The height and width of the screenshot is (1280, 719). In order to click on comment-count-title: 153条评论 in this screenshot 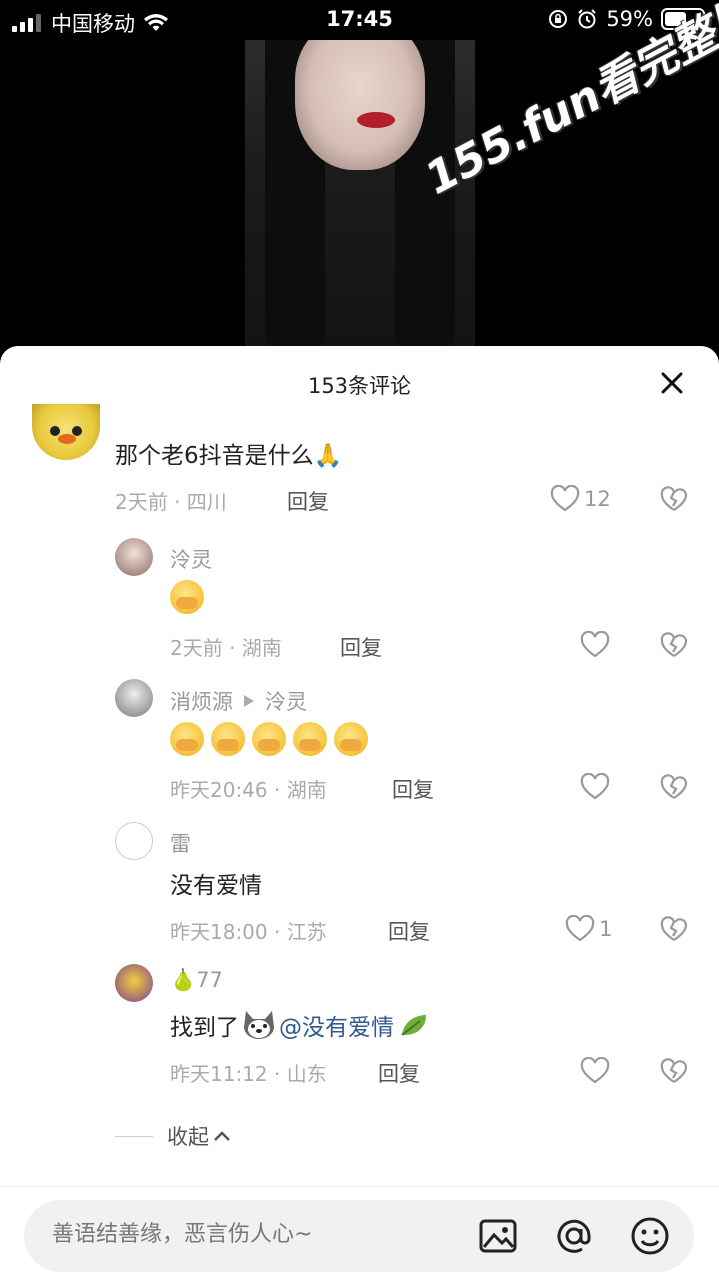, I will do `click(359, 386)`.